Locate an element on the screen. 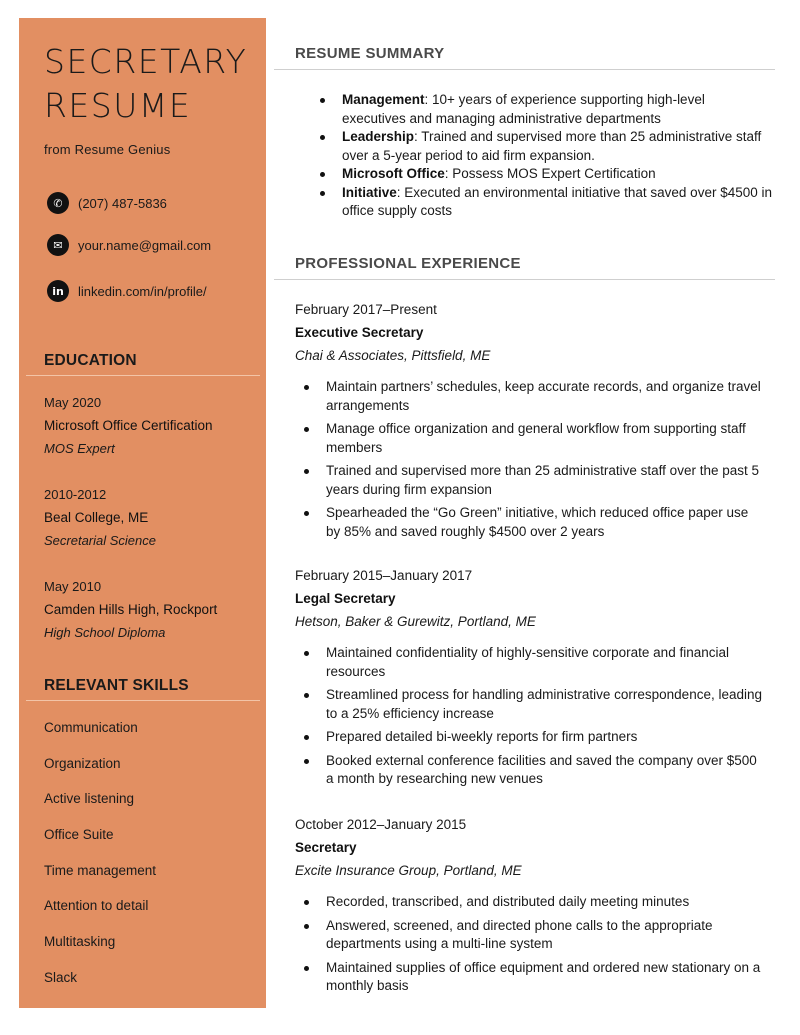 Image resolution: width=800 pixels, height=1035 pixels. education-name: Beal College, ME is located at coordinates (96, 517).